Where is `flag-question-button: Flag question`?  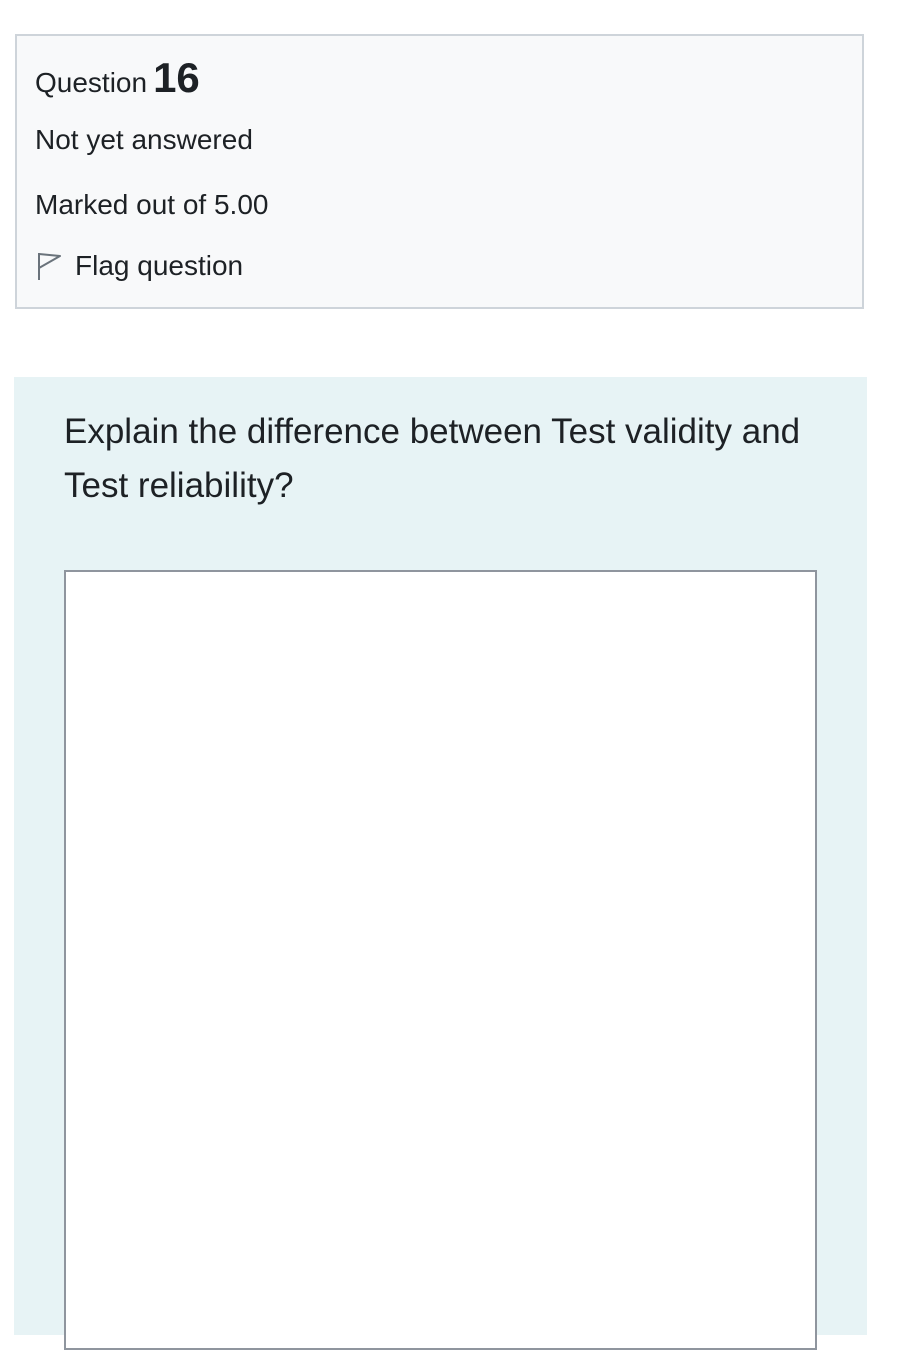
flag-question-button: Flag question is located at coordinates (139, 266).